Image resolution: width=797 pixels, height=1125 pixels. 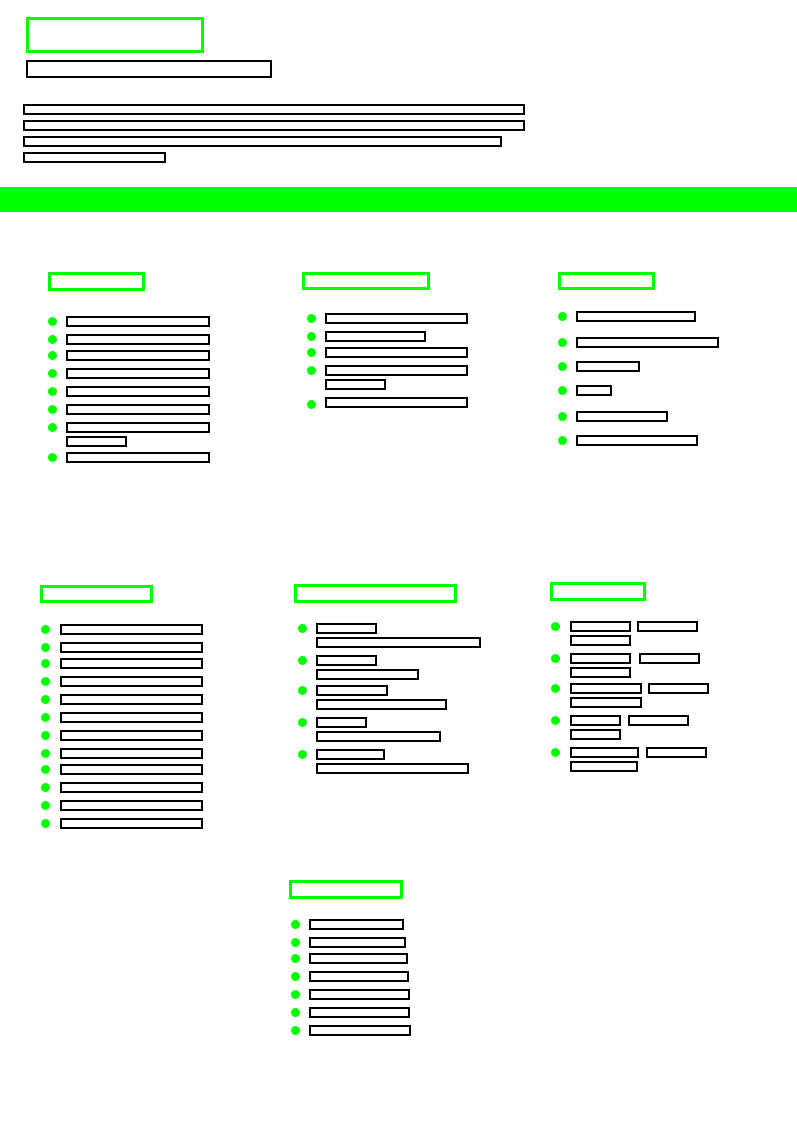 What do you see at coordinates (149, 69) in the screenshot?
I see `subtitle-placeholder` at bounding box center [149, 69].